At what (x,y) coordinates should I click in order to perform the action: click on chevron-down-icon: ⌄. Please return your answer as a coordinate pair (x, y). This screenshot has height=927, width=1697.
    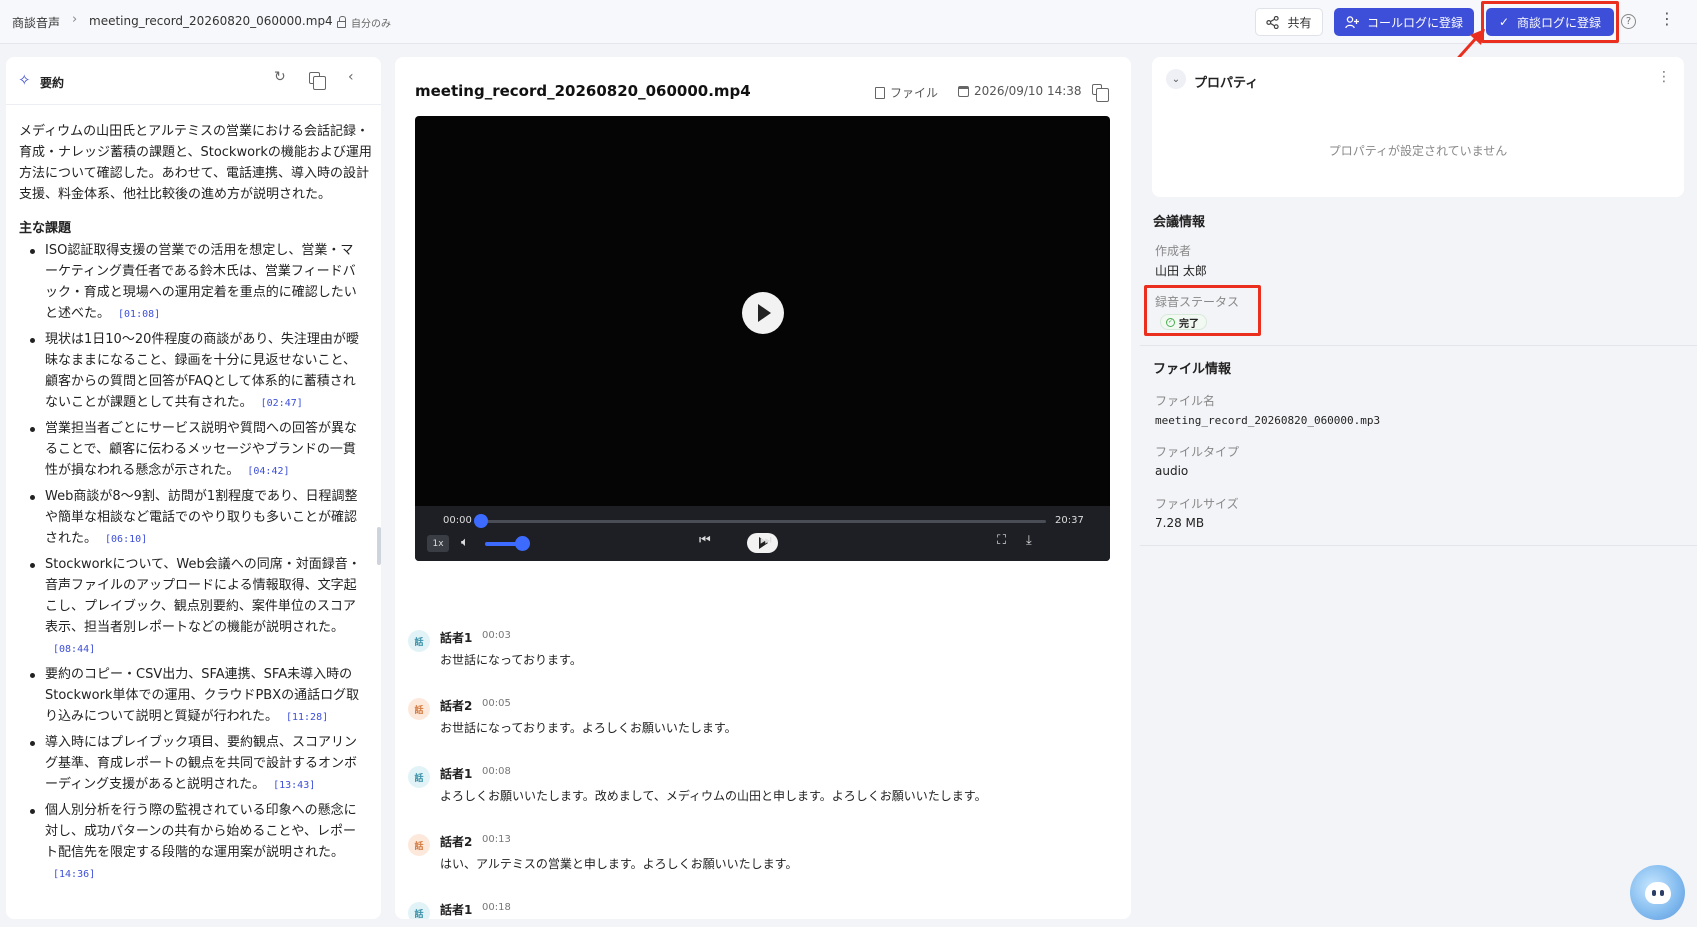
    Looking at the image, I should click on (1176, 79).